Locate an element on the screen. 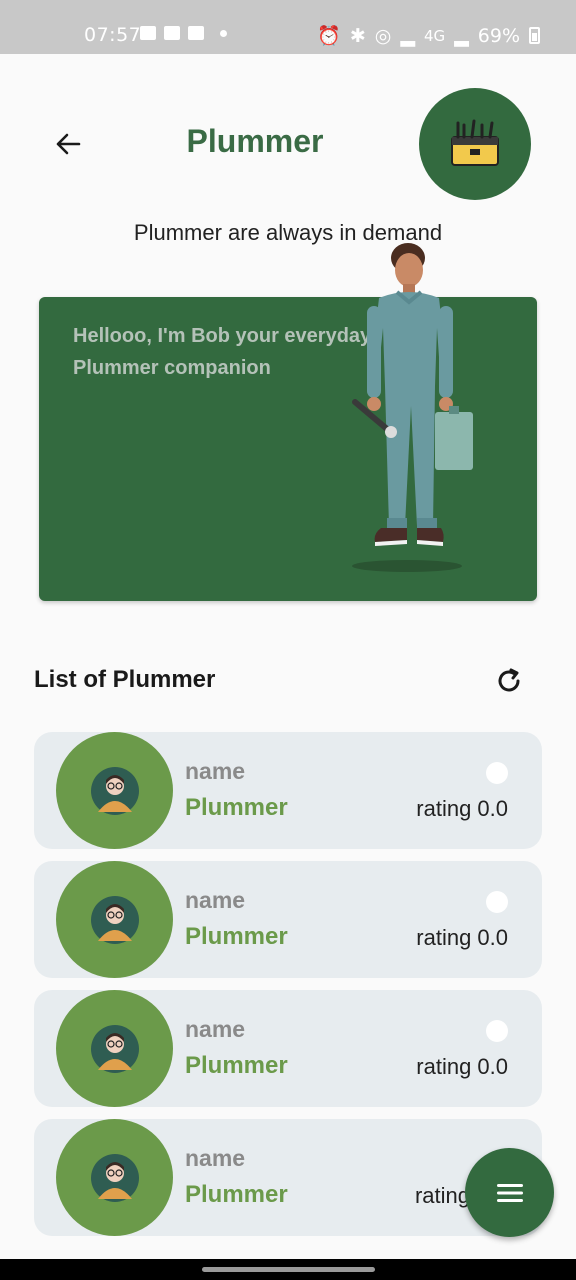 The height and width of the screenshot is (1280, 576). list-item: name Plummer rating is located at coordinates (288, 1177).